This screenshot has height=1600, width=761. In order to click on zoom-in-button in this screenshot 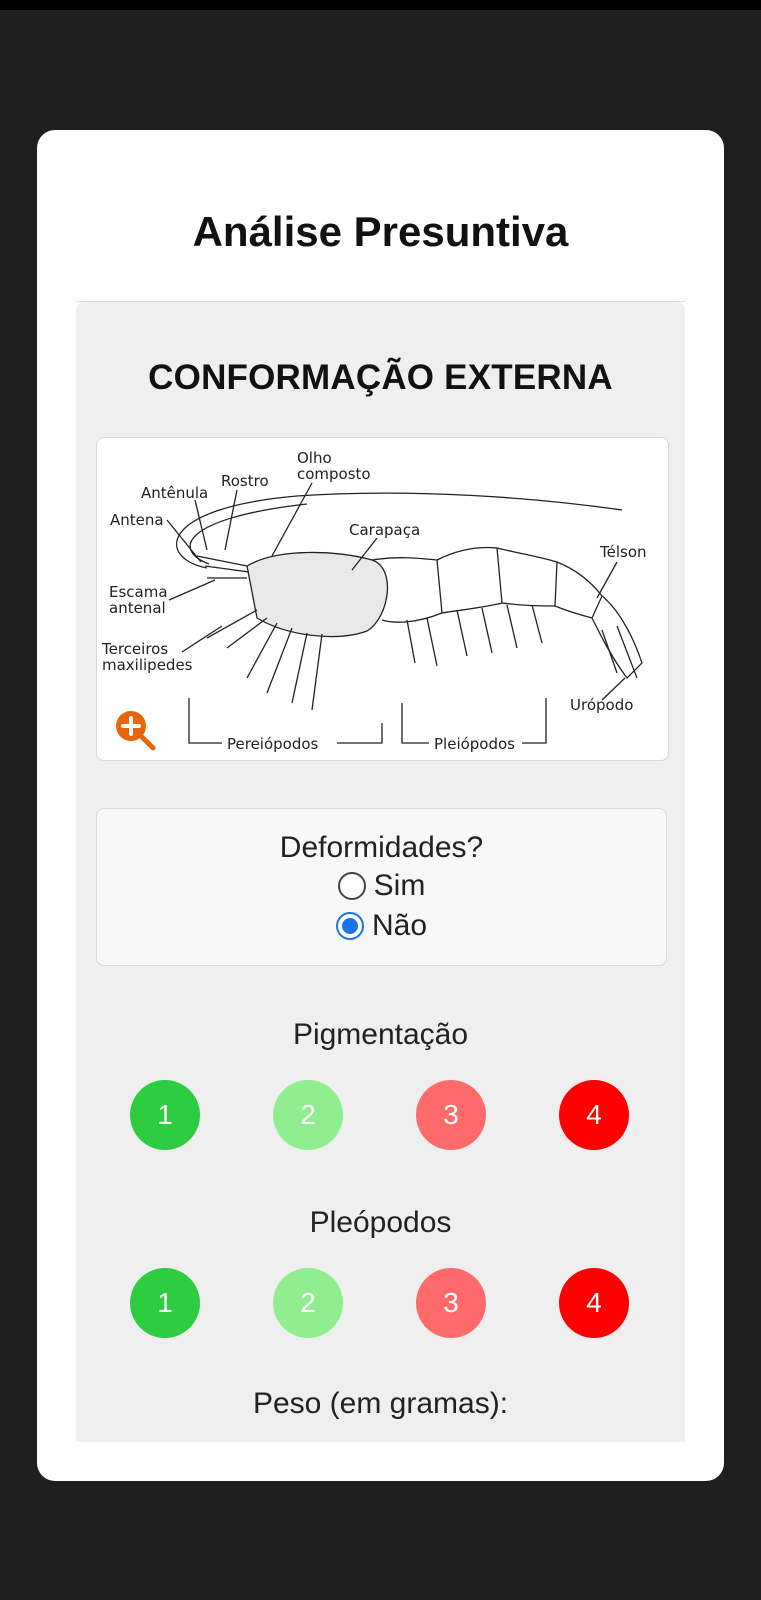, I will do `click(135, 730)`.